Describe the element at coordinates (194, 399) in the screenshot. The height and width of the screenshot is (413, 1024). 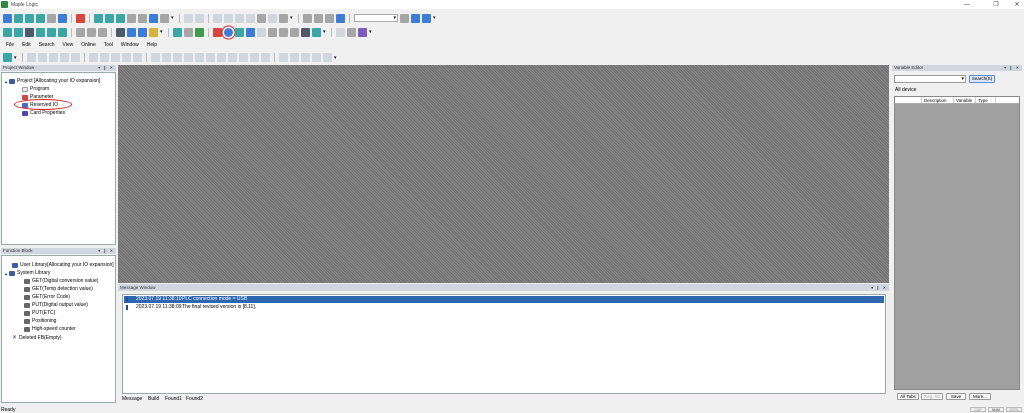
I see `tab-found2: Found2` at that location.